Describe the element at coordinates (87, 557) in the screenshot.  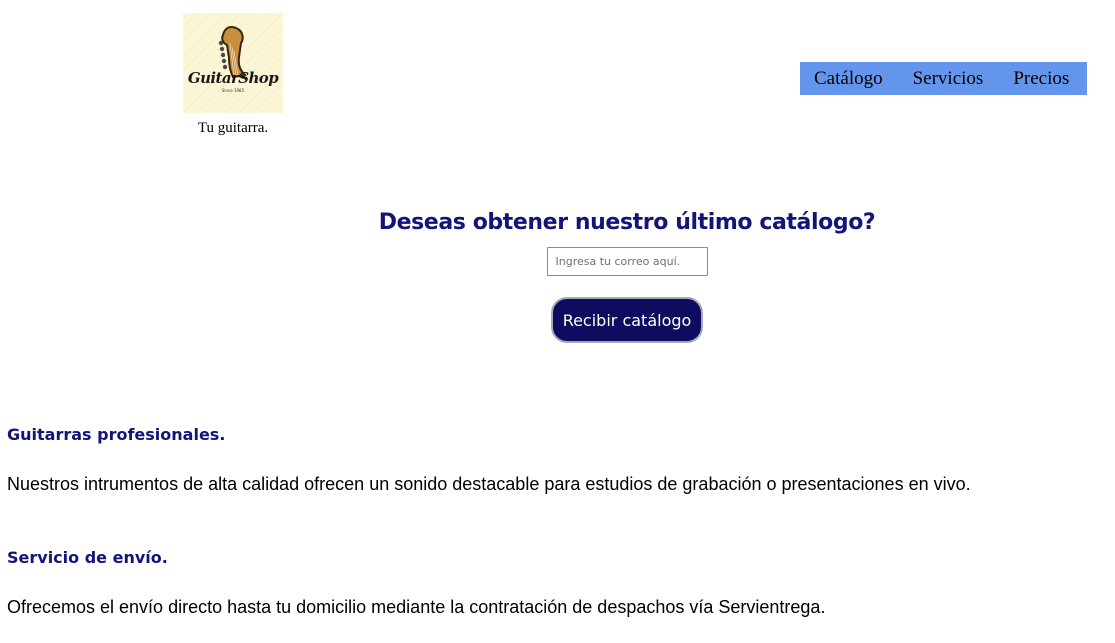
I see `section-title: Servicio de envío.` at that location.